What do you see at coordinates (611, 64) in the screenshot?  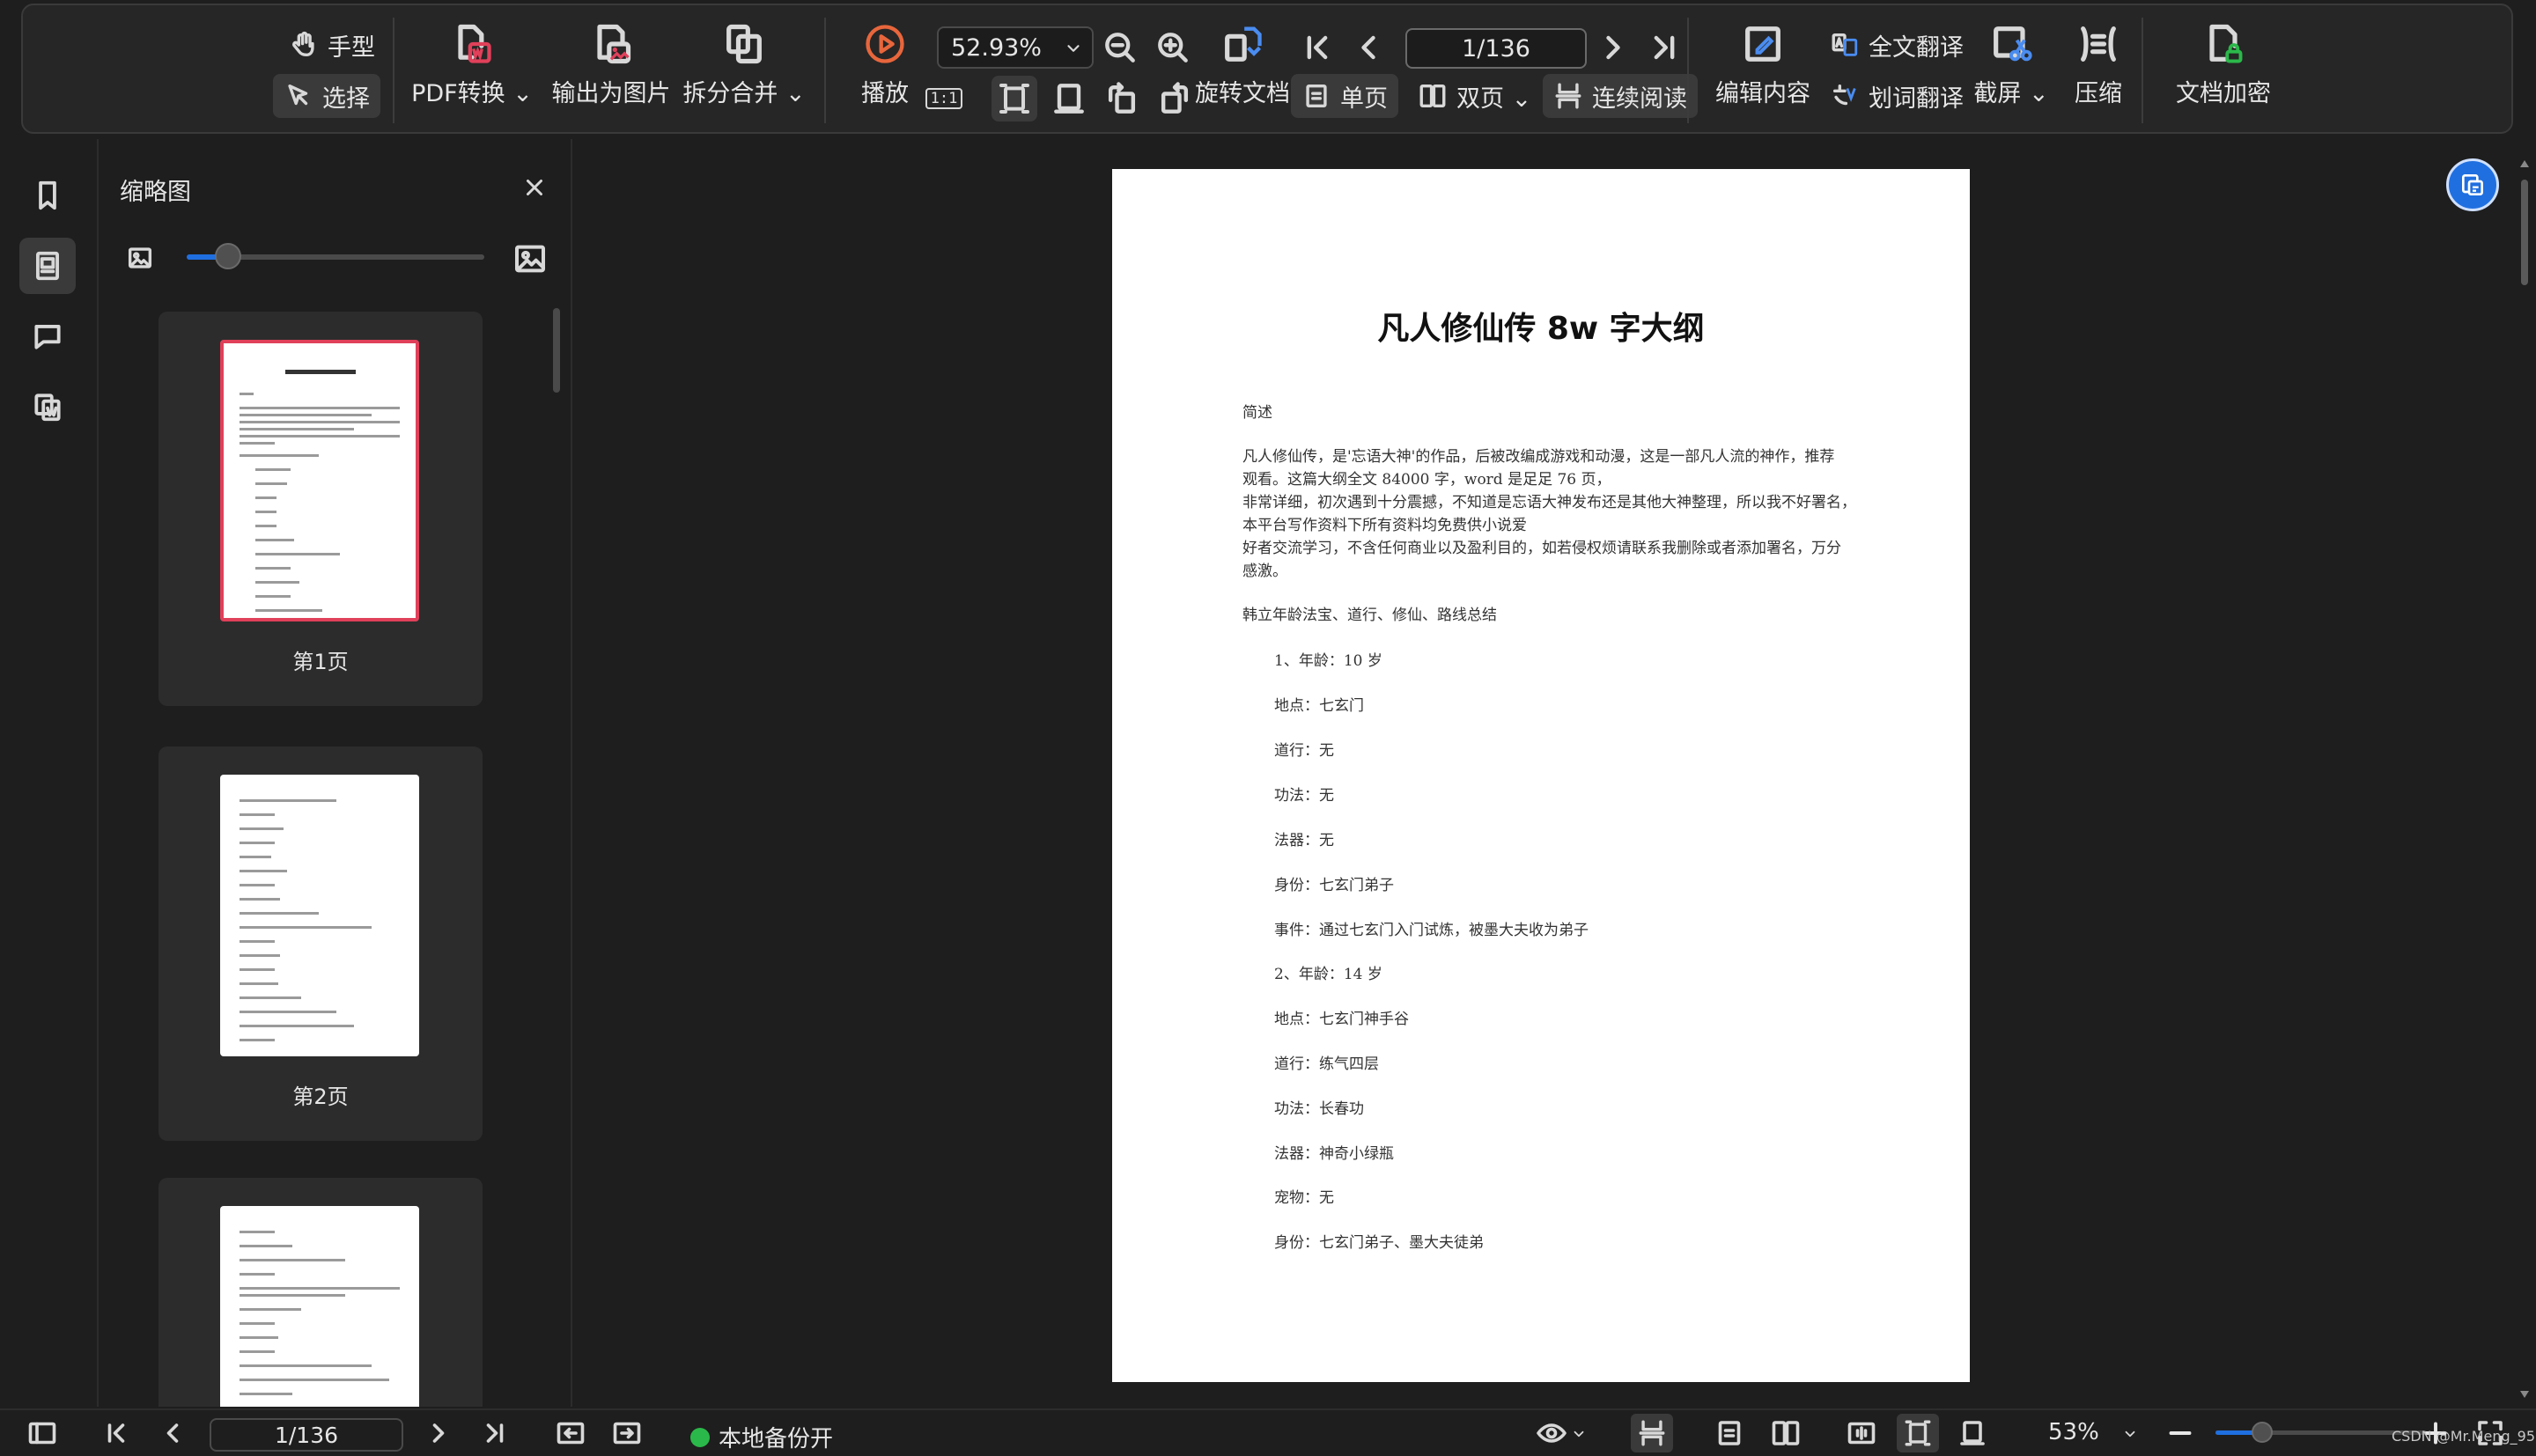 I see `export-image-button: 输出为图片` at bounding box center [611, 64].